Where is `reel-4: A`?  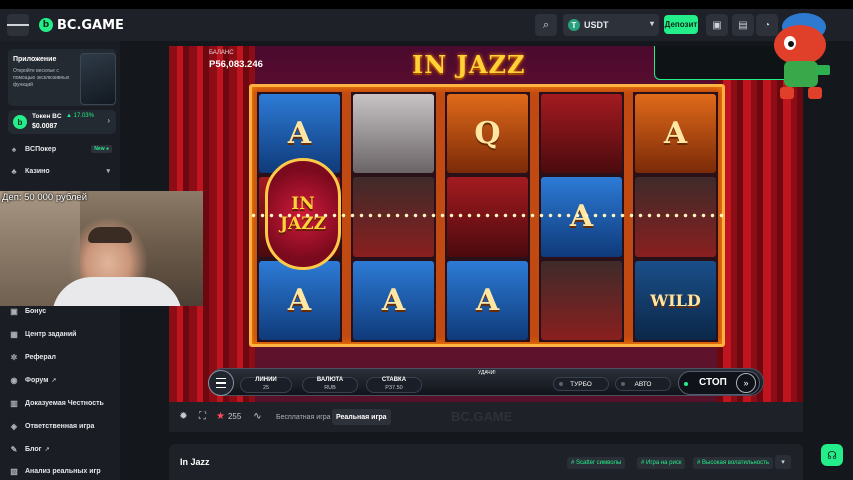
reel-4: A is located at coordinates (581, 217).